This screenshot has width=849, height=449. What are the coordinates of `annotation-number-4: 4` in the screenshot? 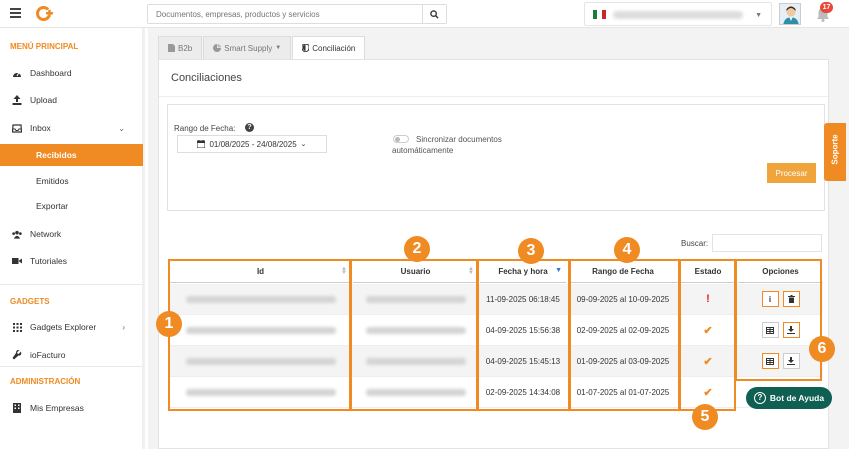 It's located at (627, 250).